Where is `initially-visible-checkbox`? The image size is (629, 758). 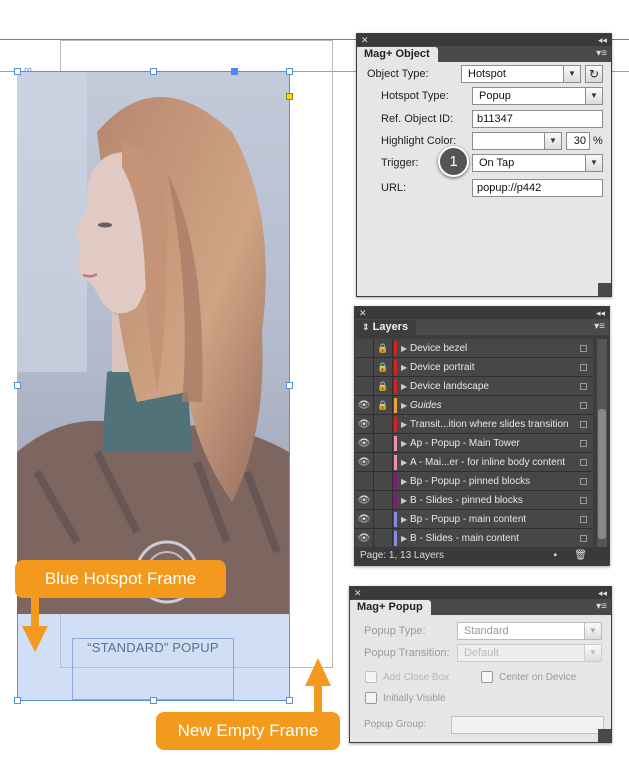
initially-visible-checkbox is located at coordinates (371, 698).